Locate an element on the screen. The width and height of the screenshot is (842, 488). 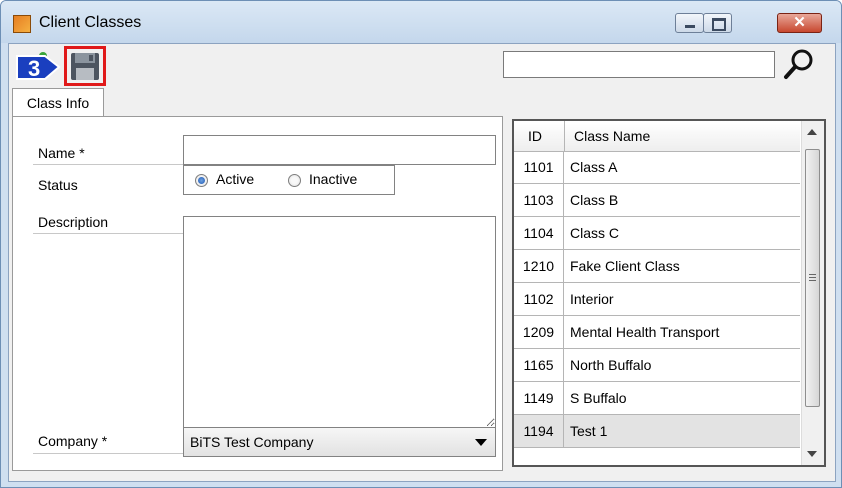
cell-class-name: Class C is located at coordinates (595, 233).